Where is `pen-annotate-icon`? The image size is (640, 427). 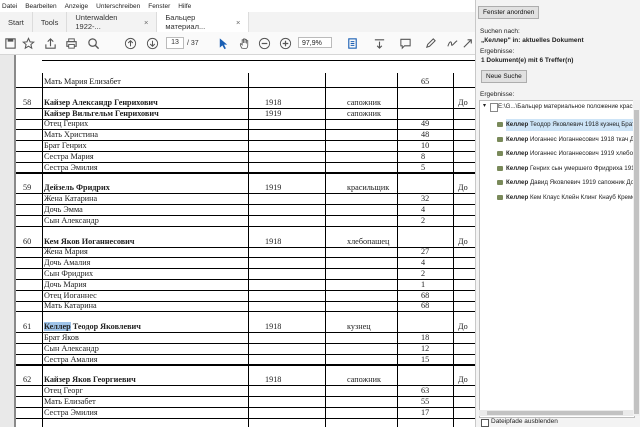
pen-annotate-icon is located at coordinates (430, 43).